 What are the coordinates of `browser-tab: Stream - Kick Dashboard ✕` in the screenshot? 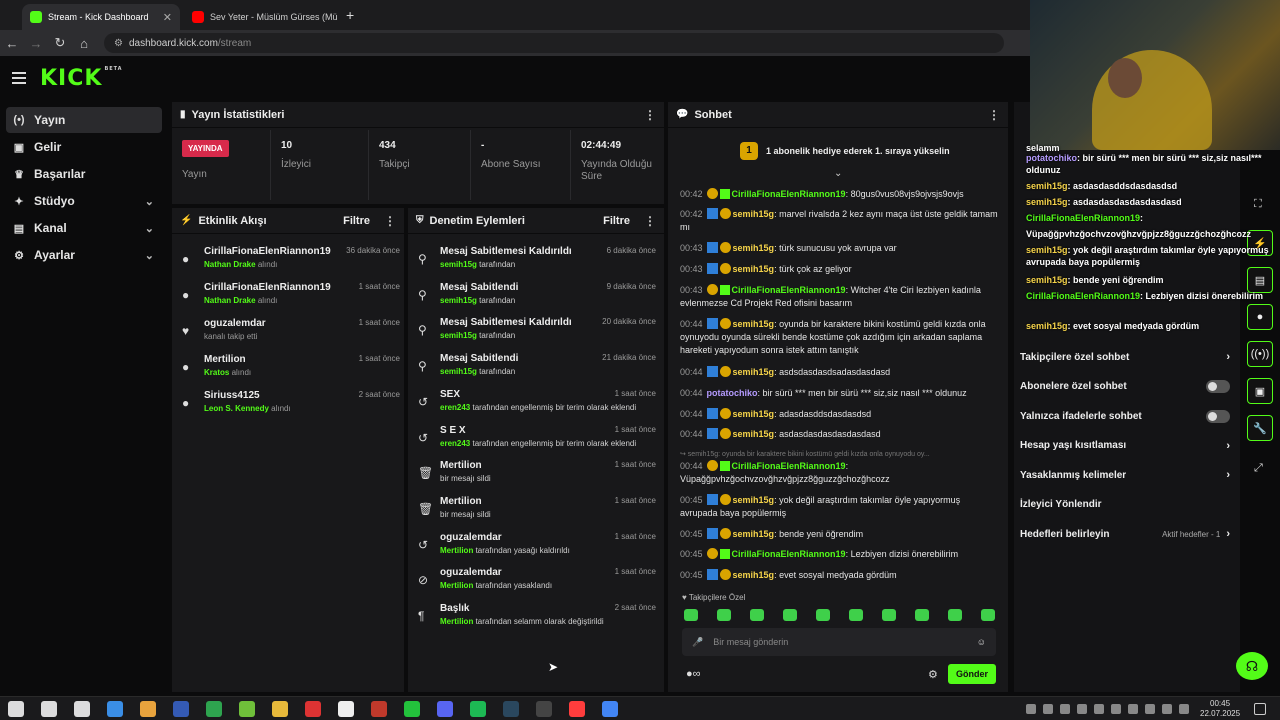 It's located at (101, 17).